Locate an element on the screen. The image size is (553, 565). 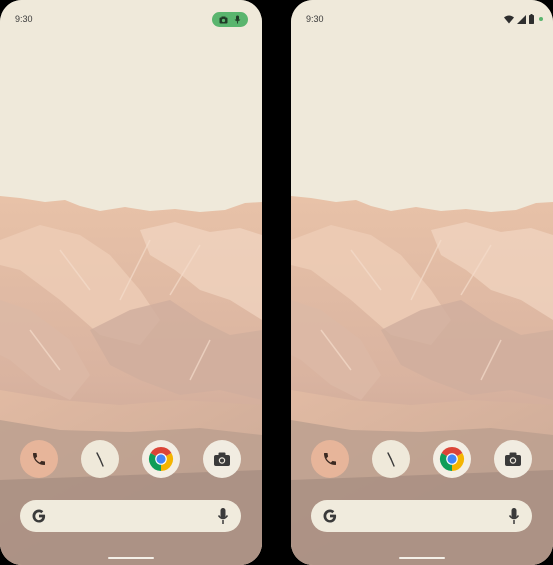
privacy-indicator-chip is located at coordinates (230, 19).